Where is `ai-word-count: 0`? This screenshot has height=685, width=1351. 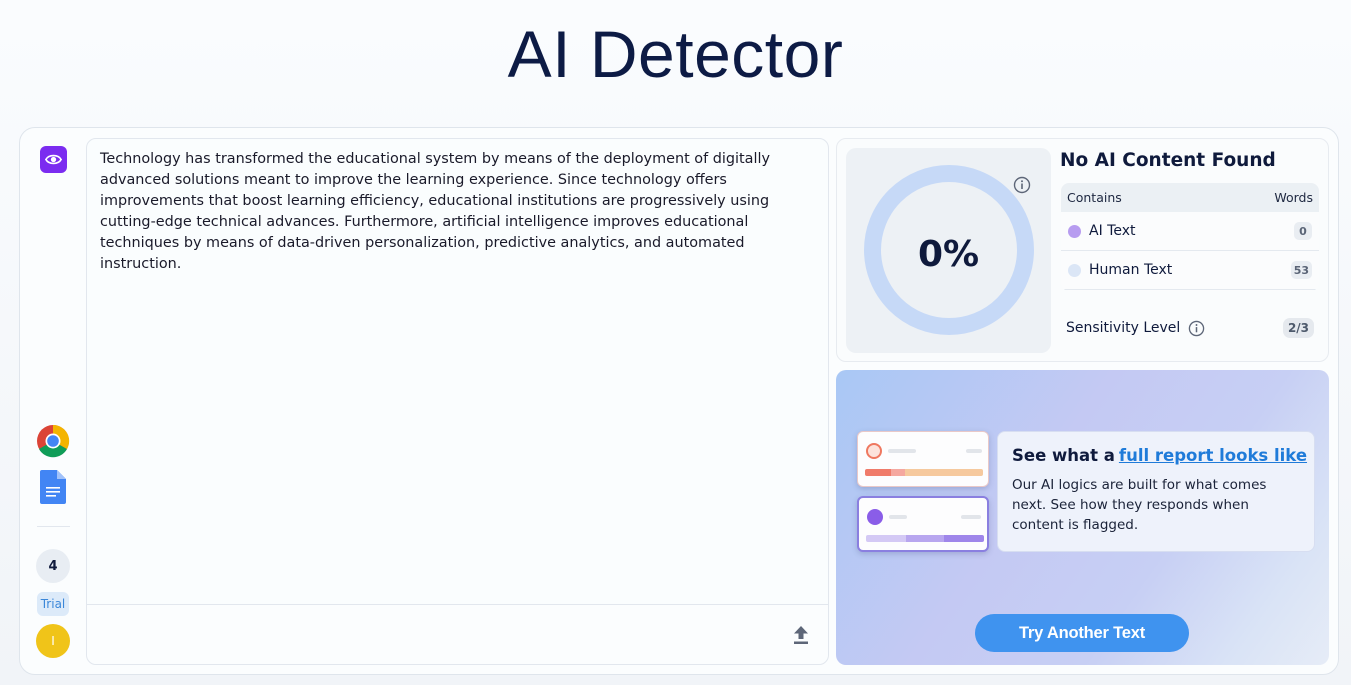
ai-word-count: 0 is located at coordinates (1303, 231).